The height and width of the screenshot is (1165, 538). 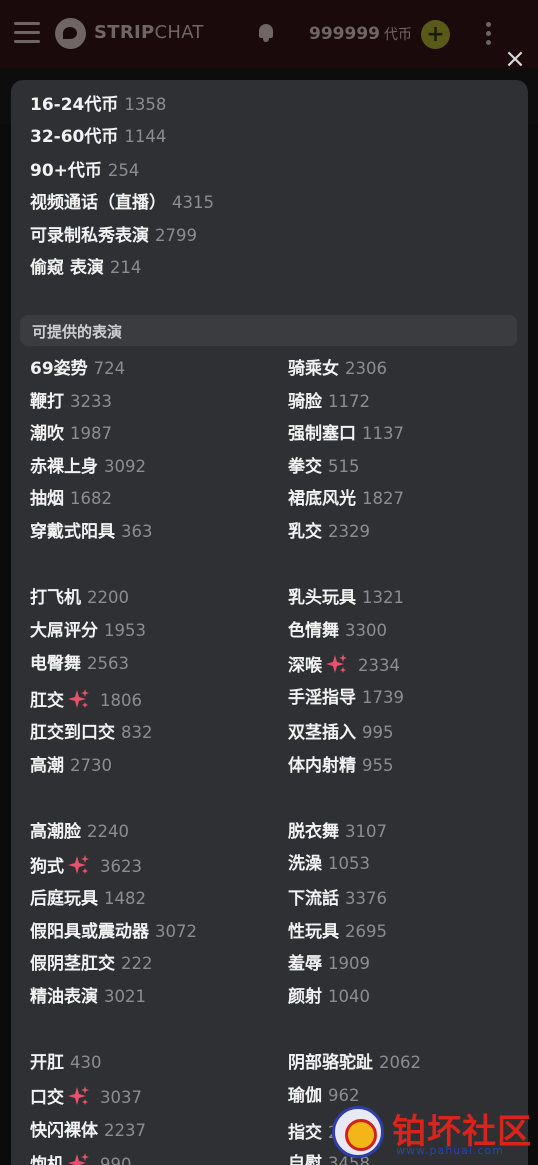 What do you see at coordinates (71, 402) in the screenshot?
I see `filter-item: 鞭打 3233` at bounding box center [71, 402].